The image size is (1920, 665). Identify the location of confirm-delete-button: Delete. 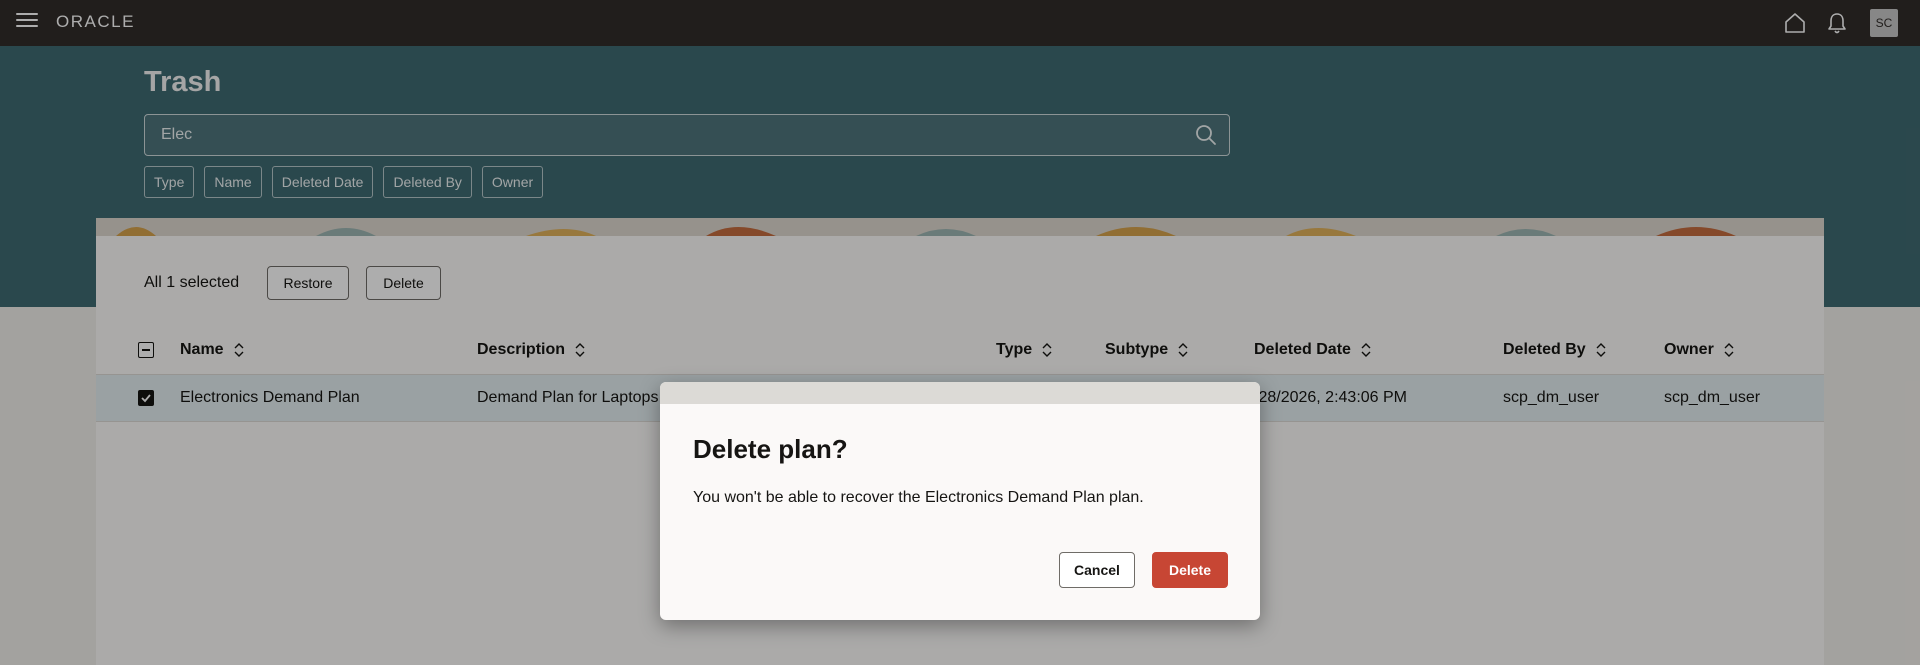
(1190, 570).